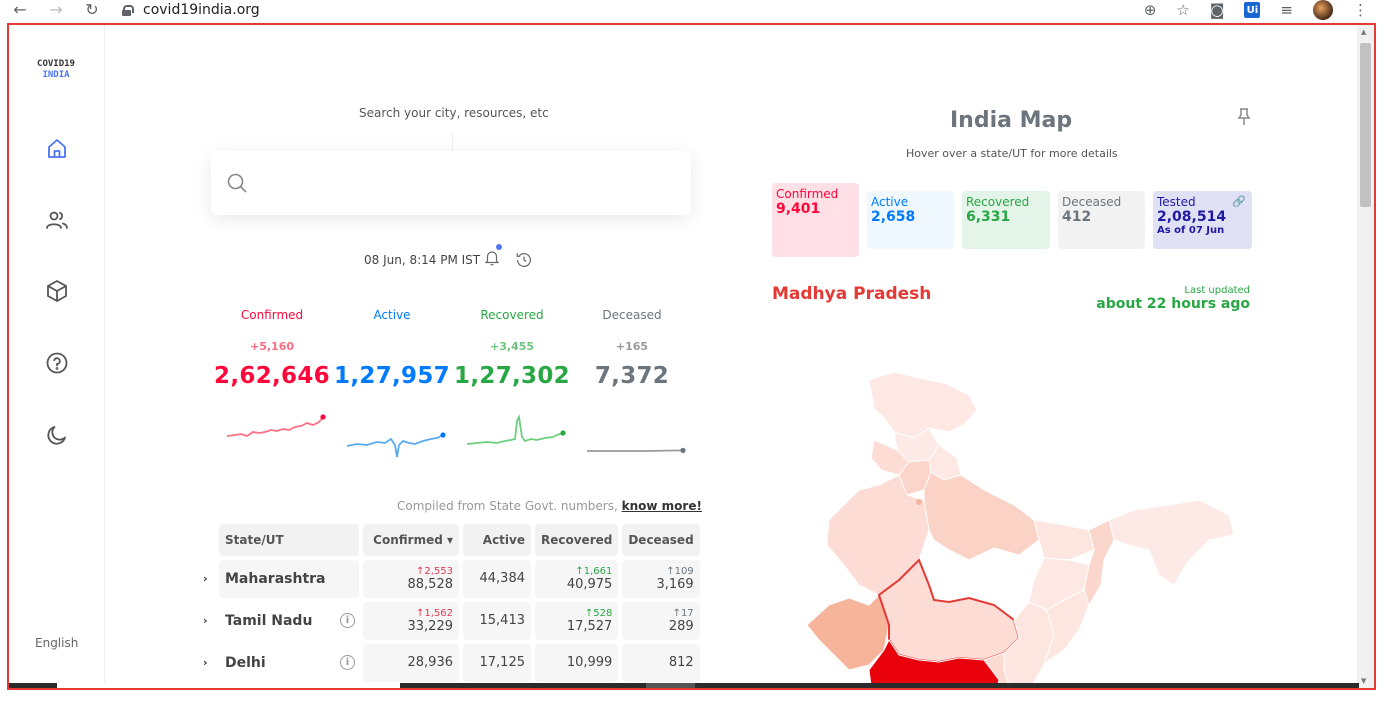 This screenshot has height=715, width=1382. What do you see at coordinates (289, 540) in the screenshot?
I see `header-state: State/UT` at bounding box center [289, 540].